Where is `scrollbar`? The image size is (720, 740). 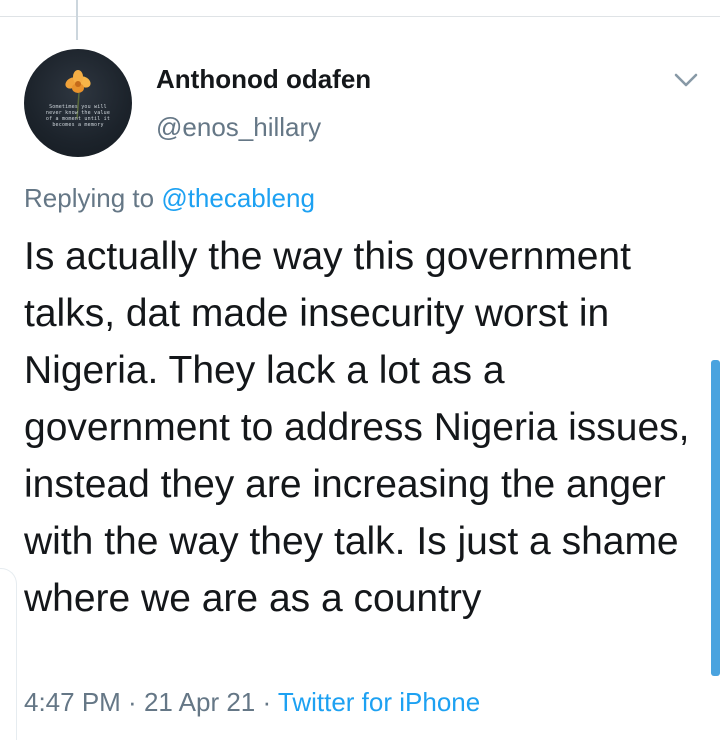 scrollbar is located at coordinates (715, 518).